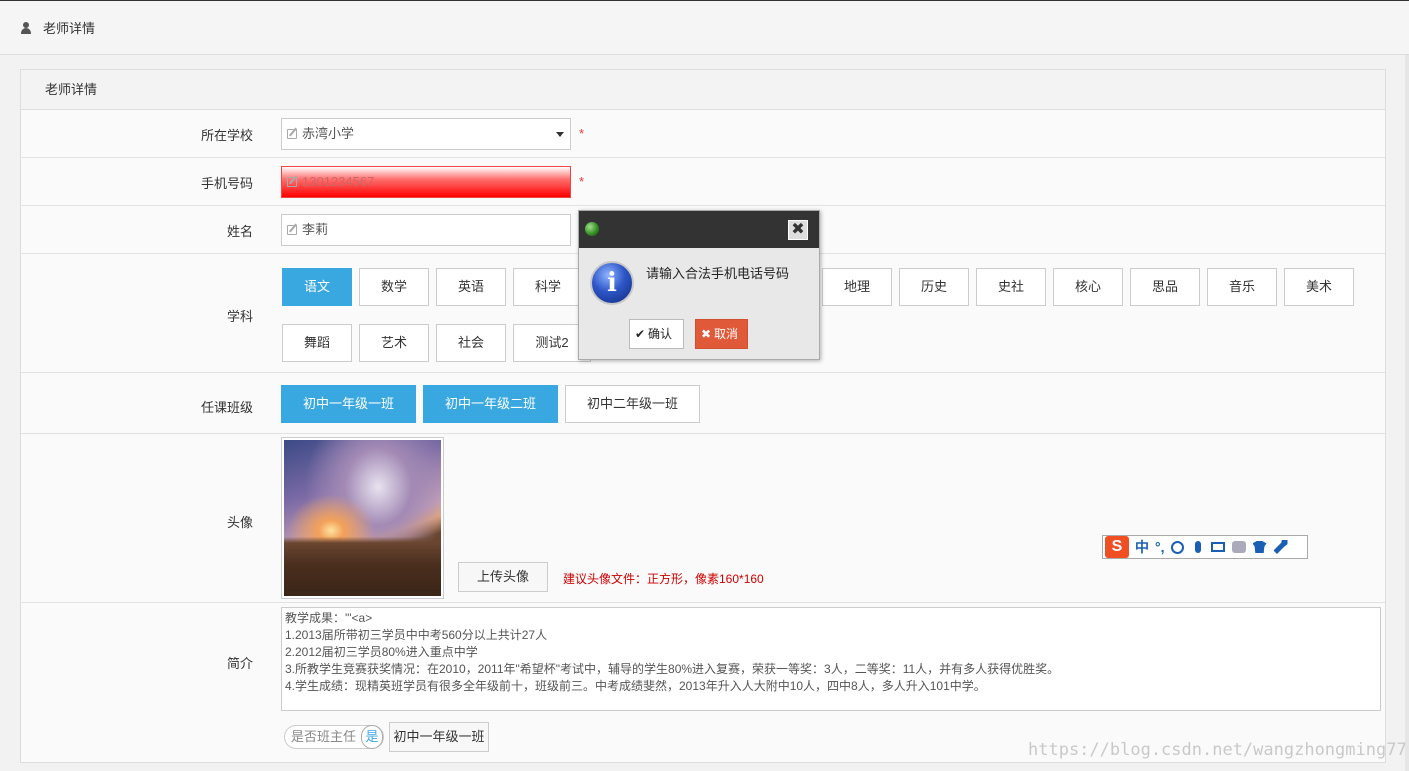  I want to click on keyboard-icon, so click(1217, 547).